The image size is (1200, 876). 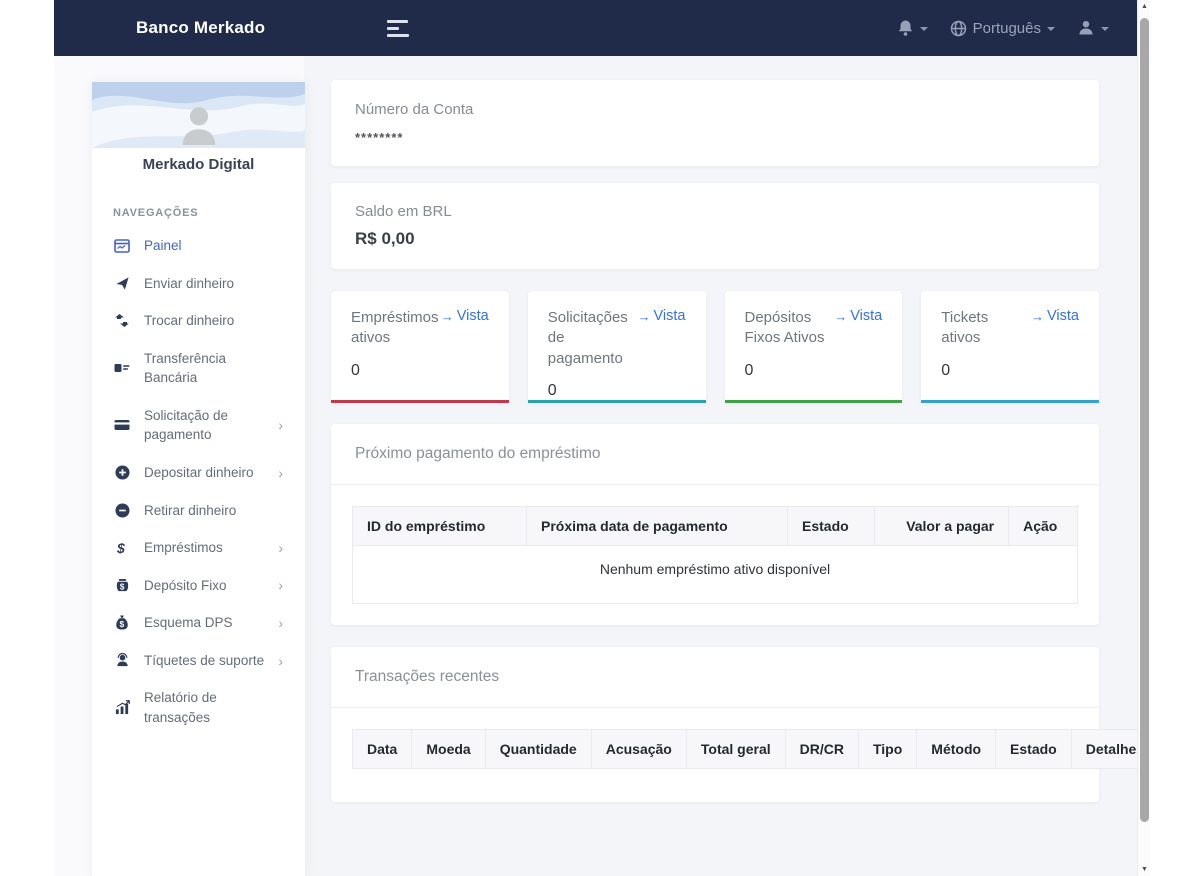 What do you see at coordinates (448, 749) in the screenshot?
I see `col-currency: Moeda` at bounding box center [448, 749].